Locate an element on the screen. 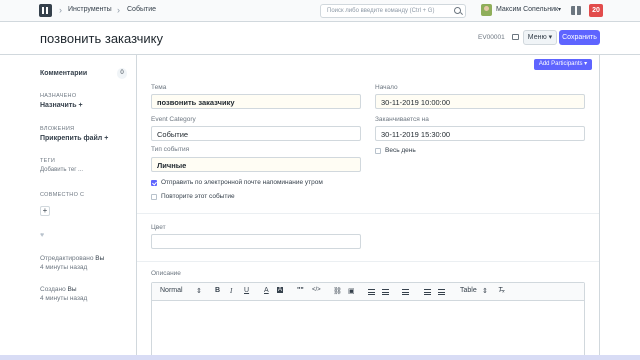 This screenshot has height=360, width=640. send-reminder-checkbox is located at coordinates (154, 183).